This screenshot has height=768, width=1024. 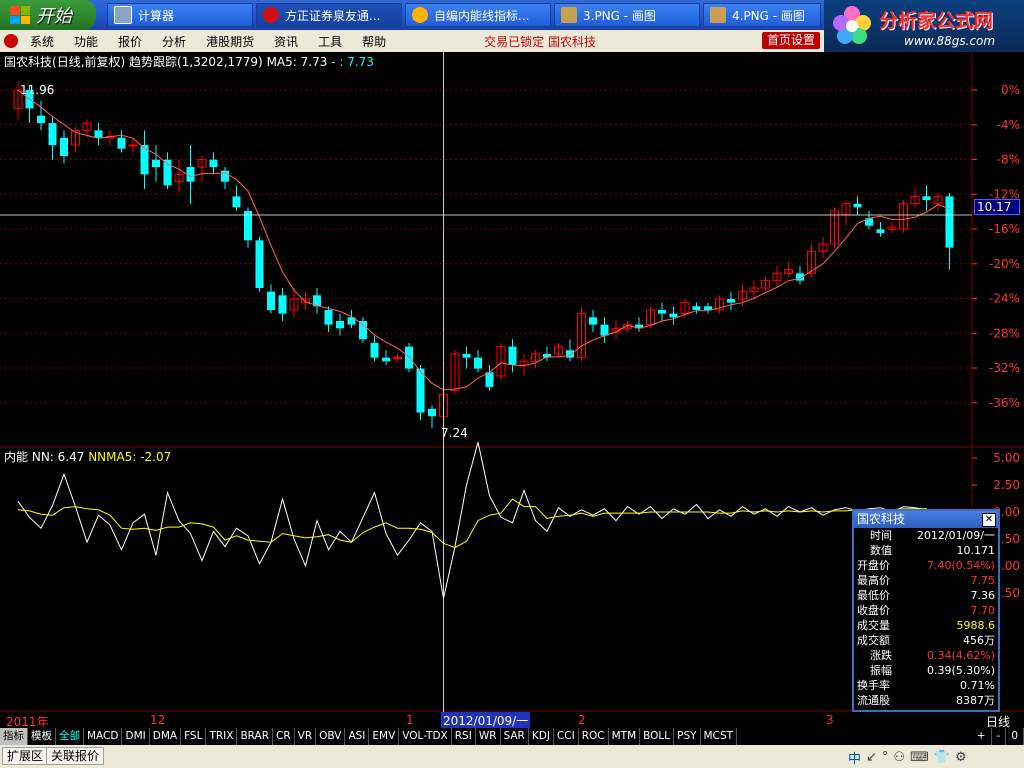 I want to click on popup-row: 成交量 5988.6, so click(x=926, y=625).